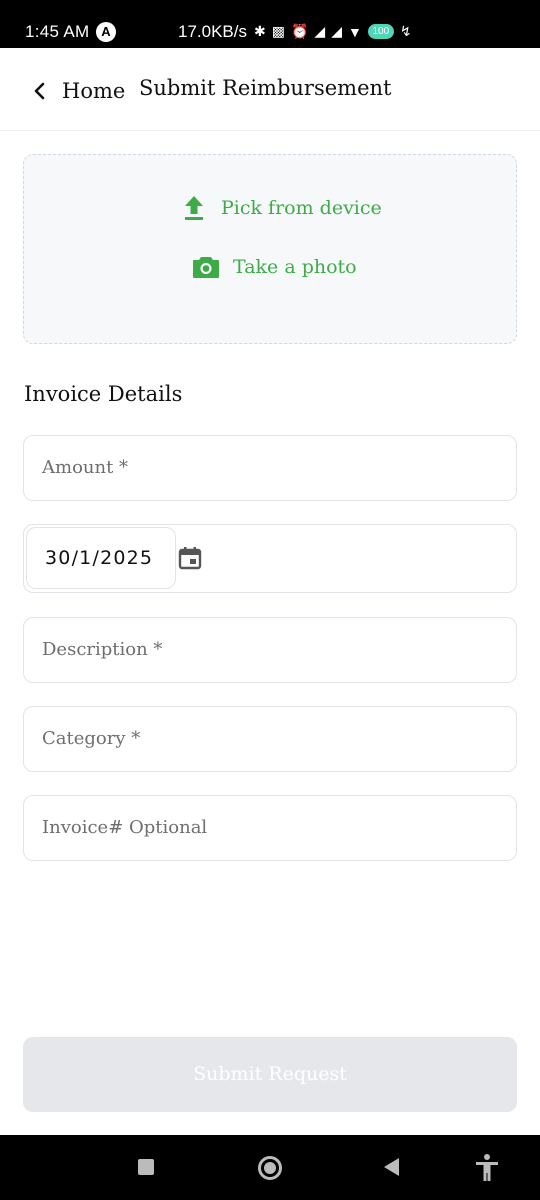 The width and height of the screenshot is (540, 1200). I want to click on alarm-icon: ⏰, so click(299, 31).